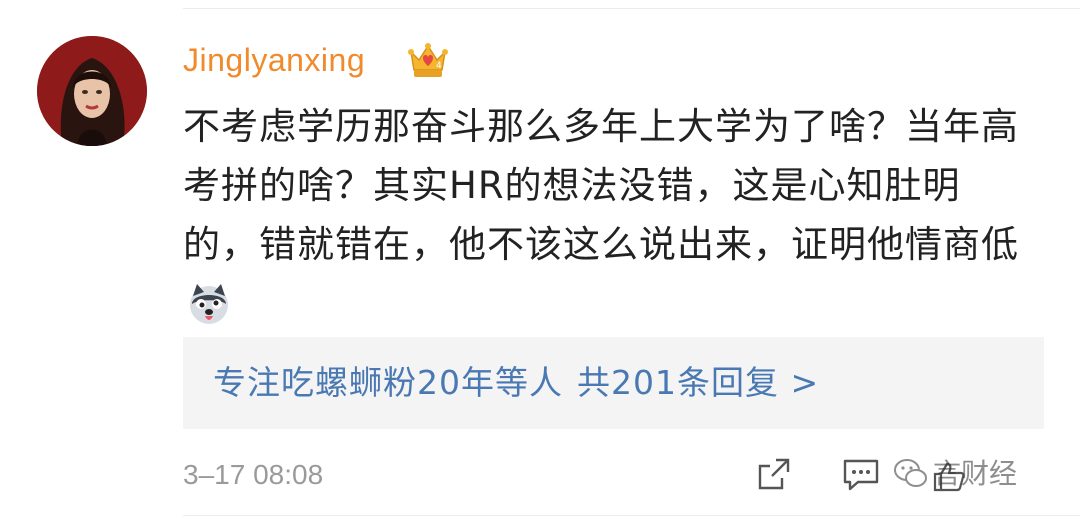  Describe the element at coordinates (698, 382) in the screenshot. I see `reply-count-link: 共201条回复 >` at that location.